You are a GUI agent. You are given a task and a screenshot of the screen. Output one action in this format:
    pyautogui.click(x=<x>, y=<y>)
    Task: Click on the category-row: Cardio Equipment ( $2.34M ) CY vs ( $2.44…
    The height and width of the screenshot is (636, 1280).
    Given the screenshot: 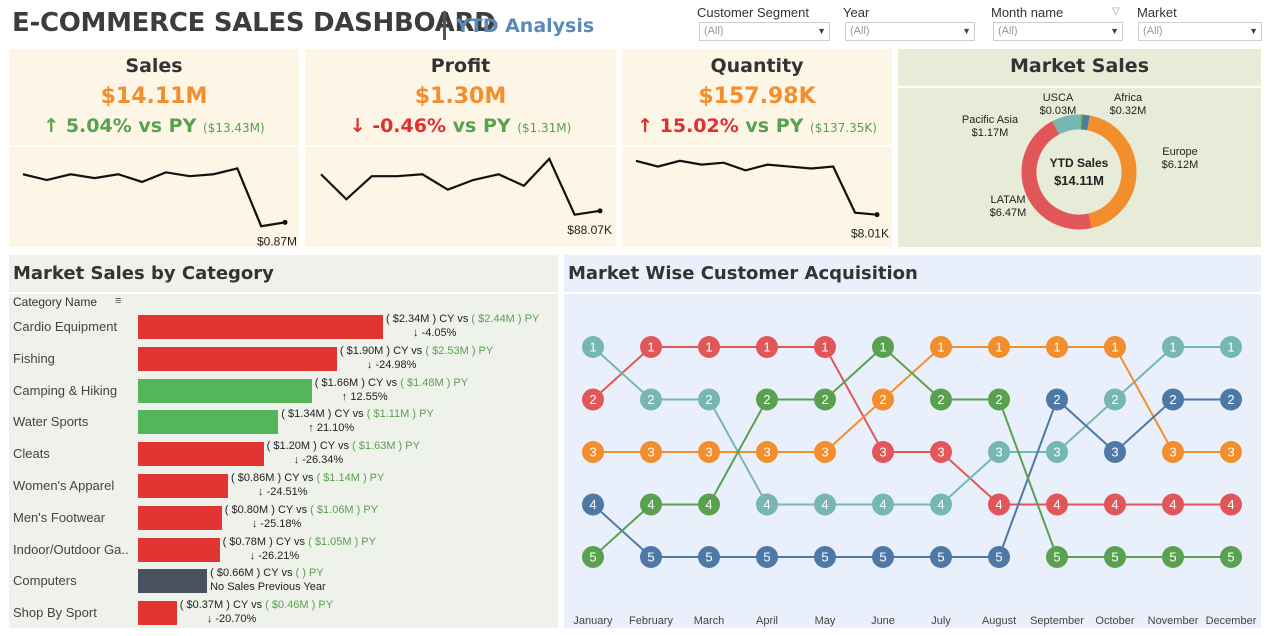 What is the action you would take?
    pyautogui.click(x=283, y=327)
    